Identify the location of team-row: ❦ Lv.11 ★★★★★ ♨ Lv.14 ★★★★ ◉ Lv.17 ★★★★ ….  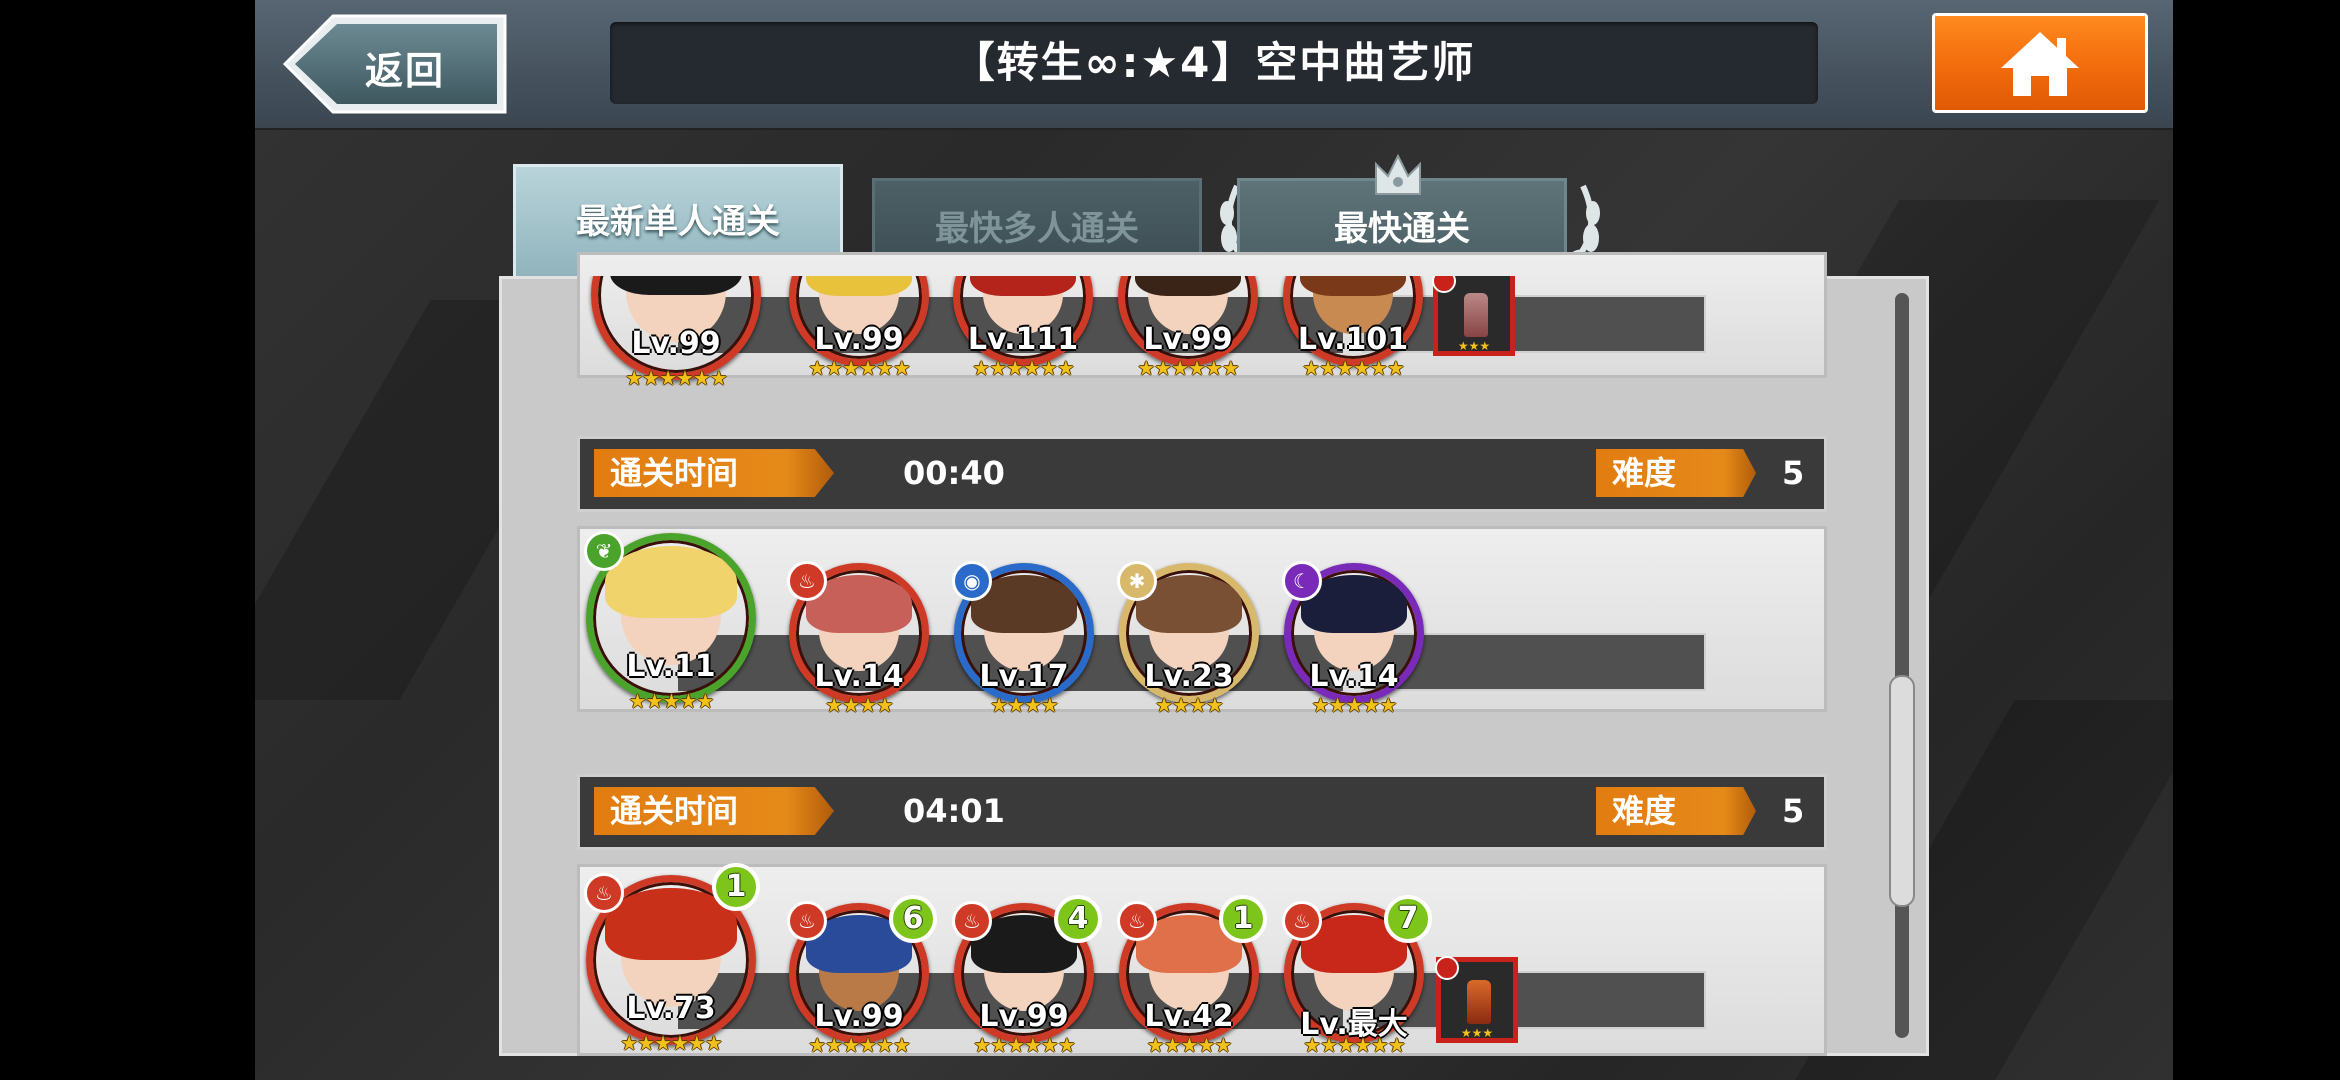
(1202, 621).